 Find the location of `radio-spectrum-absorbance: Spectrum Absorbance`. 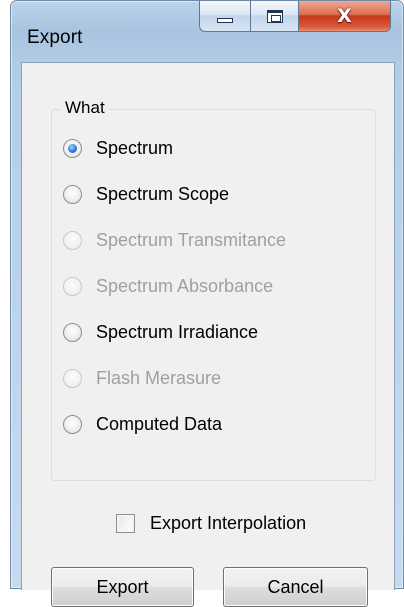

radio-spectrum-absorbance: Spectrum Absorbance is located at coordinates (168, 286).